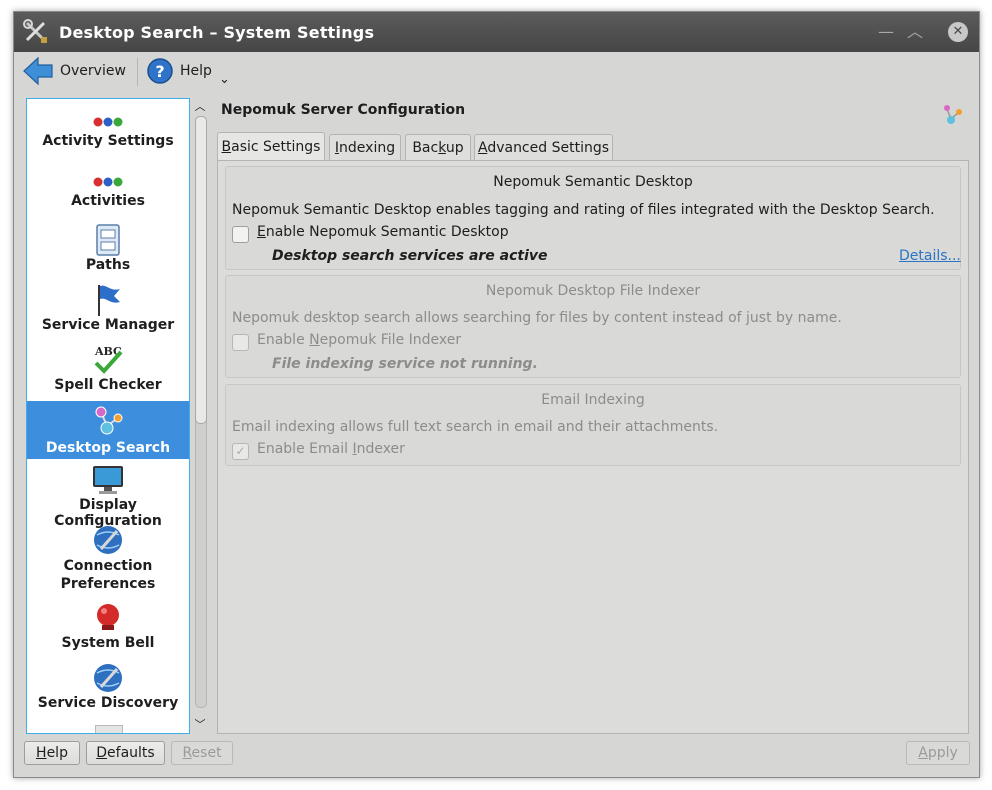  Describe the element at coordinates (261, 232) in the screenshot. I see `label-mnemonic: E` at that location.